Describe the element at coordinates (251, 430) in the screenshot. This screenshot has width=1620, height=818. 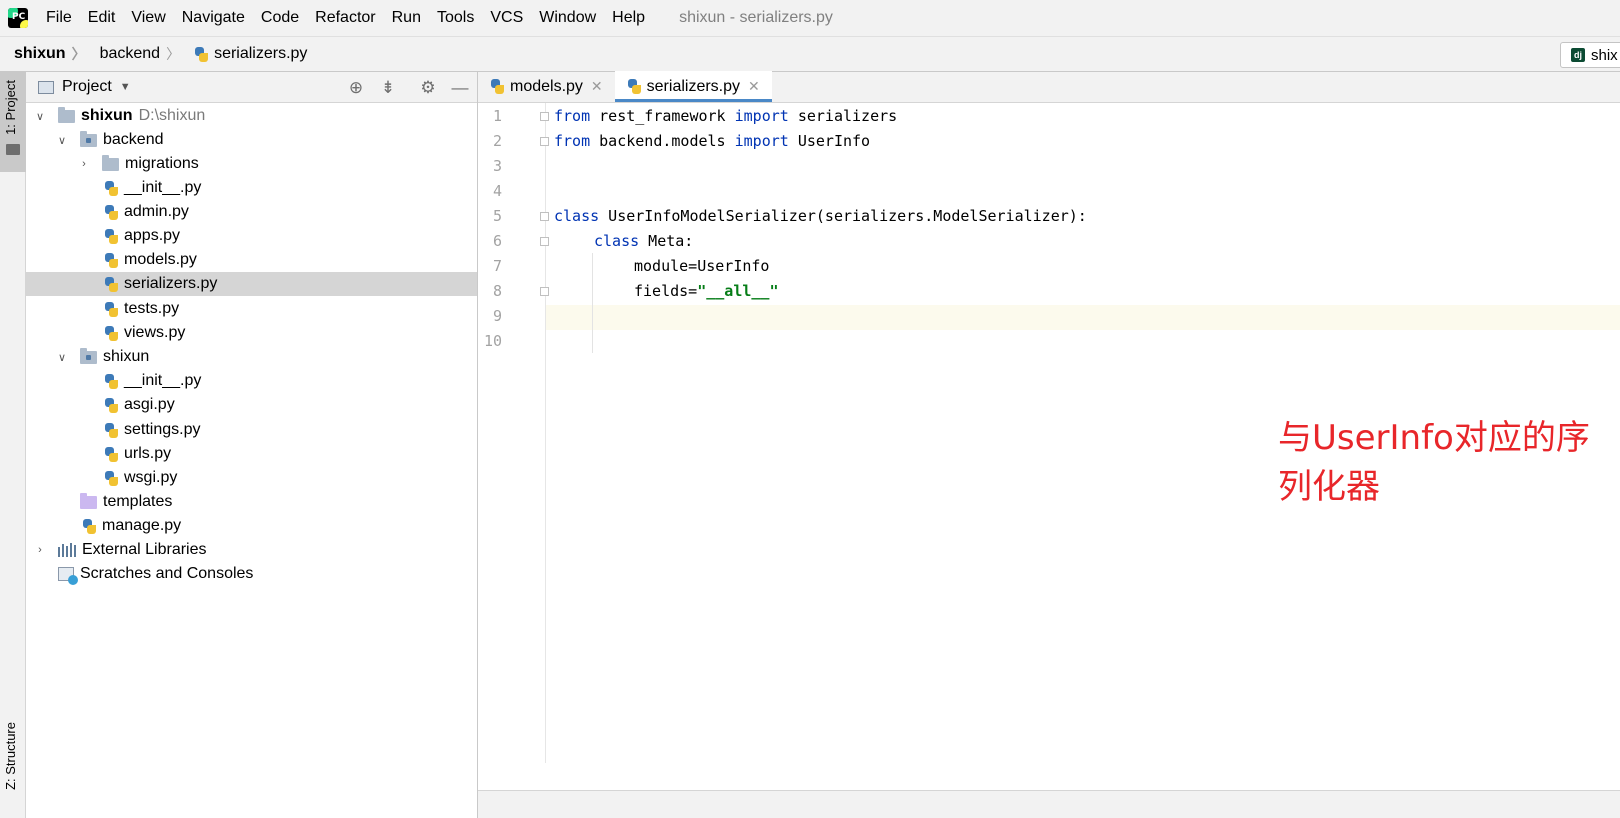
I see `tree-item-file: settings.py` at that location.